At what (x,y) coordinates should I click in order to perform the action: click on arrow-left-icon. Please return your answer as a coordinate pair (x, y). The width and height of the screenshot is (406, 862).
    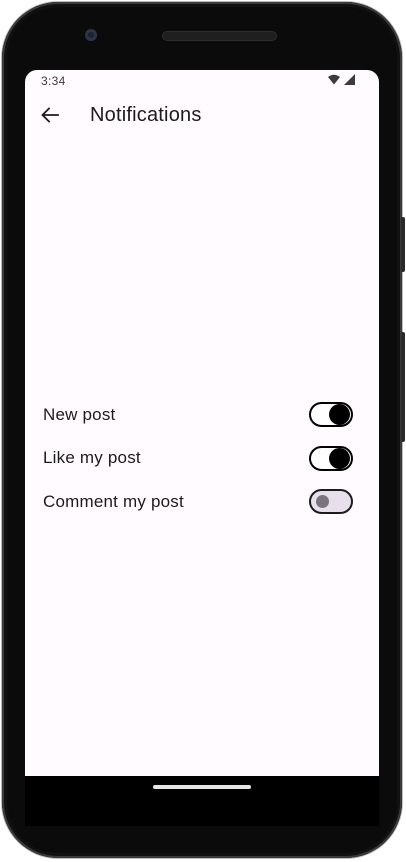
    Looking at the image, I should click on (50, 115).